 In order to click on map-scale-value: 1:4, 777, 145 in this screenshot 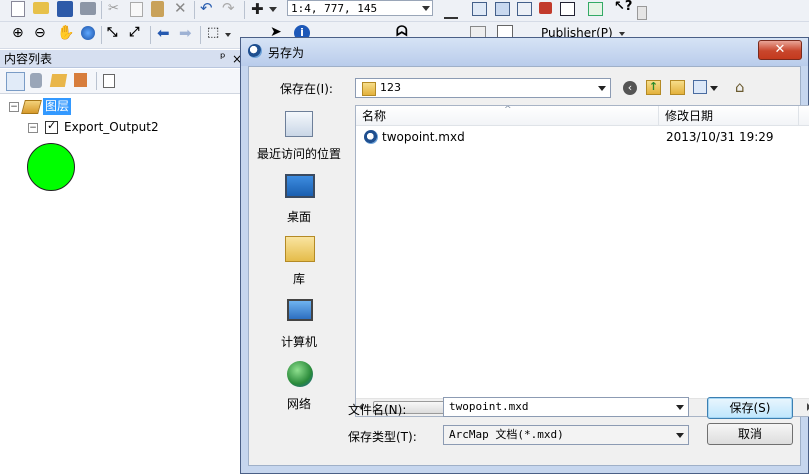, I will do `click(334, 8)`.